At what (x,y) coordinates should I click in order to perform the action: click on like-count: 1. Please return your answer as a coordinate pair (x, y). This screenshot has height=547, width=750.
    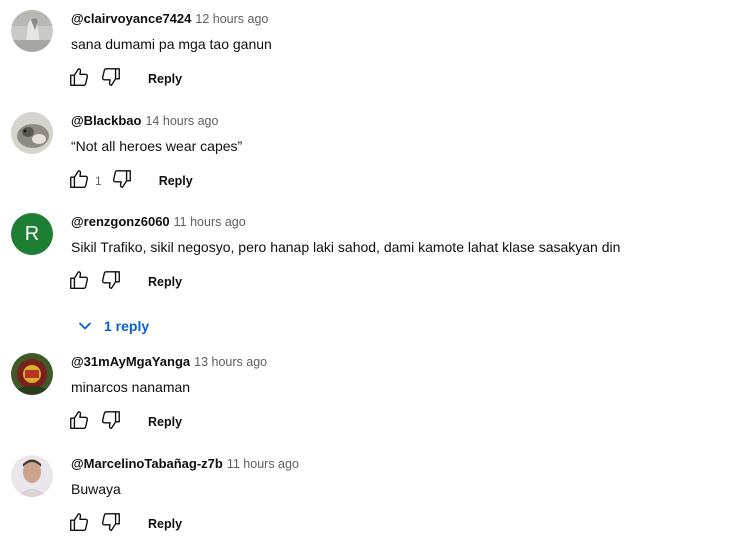
    Looking at the image, I should click on (98, 181).